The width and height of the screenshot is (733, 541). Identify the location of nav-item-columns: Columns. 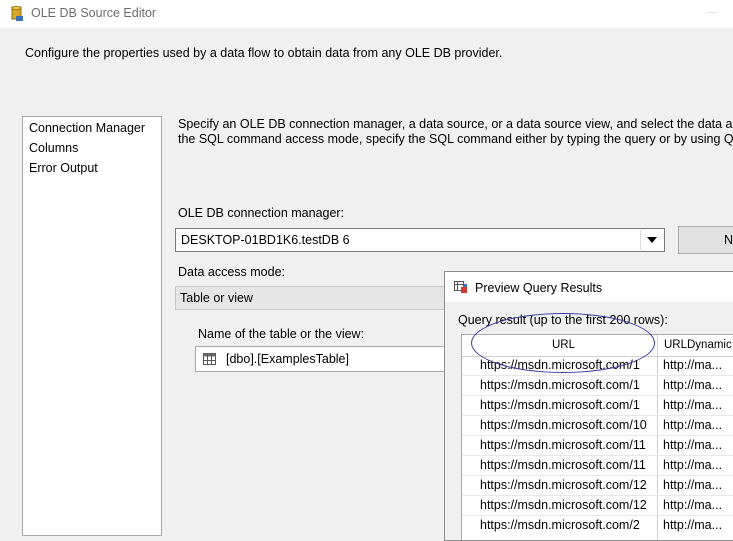
(53, 148).